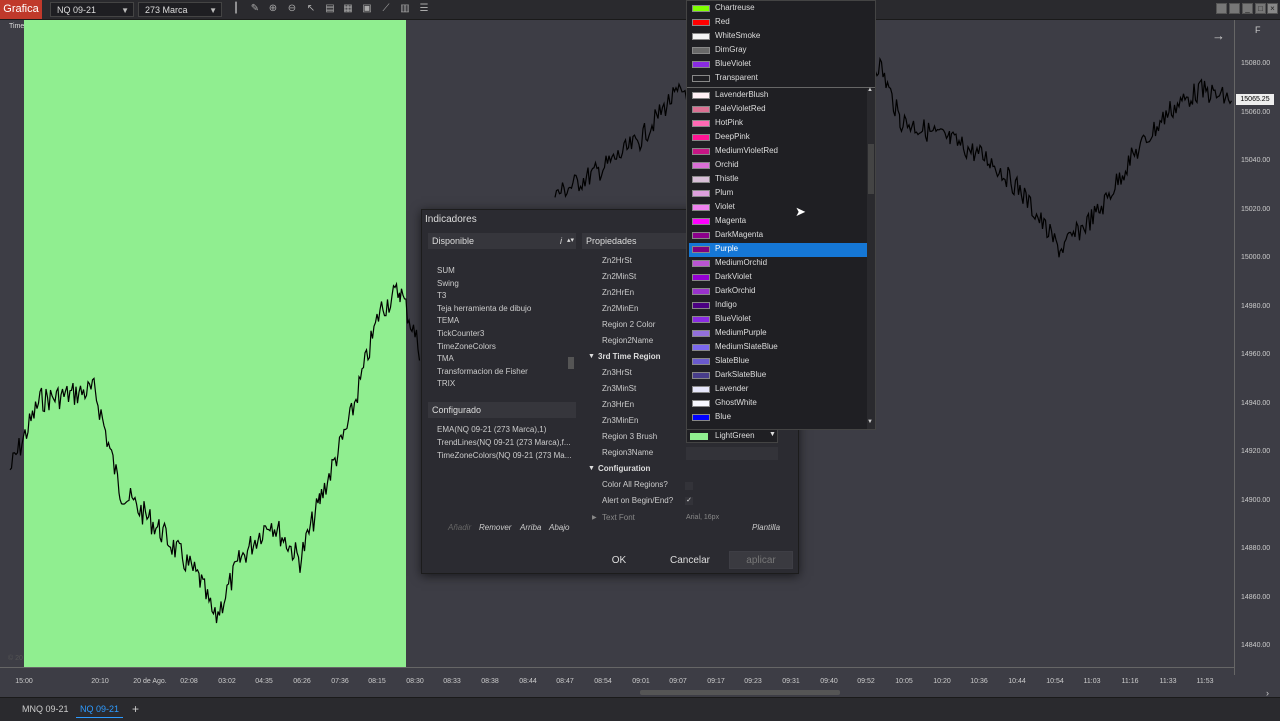 This screenshot has width=1280, height=721. Describe the element at coordinates (778, 79) in the screenshot. I see `color-option: Transparent` at that location.